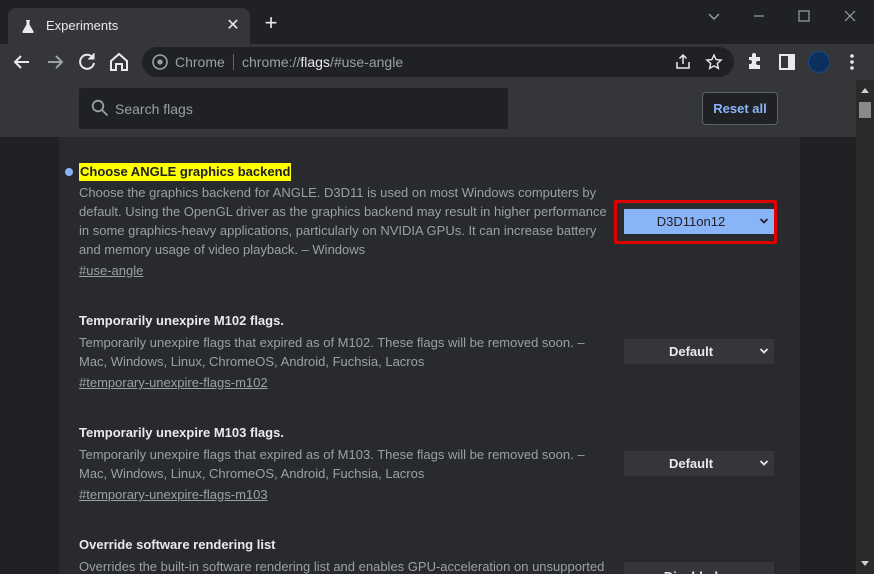 This screenshot has height=574, width=874. I want to click on url-host: flags, so click(315, 62).